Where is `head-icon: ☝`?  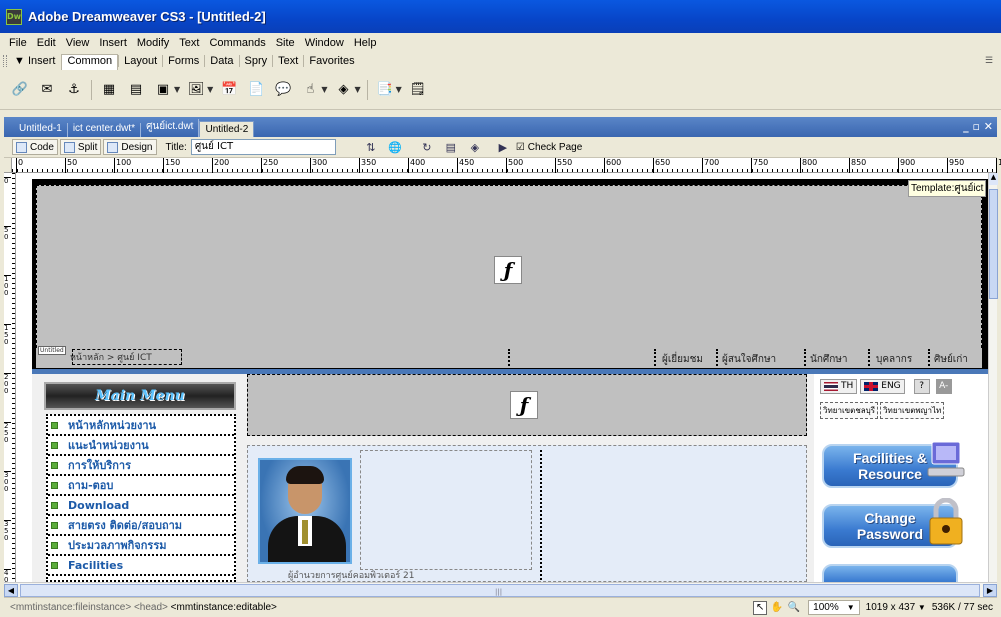
head-icon: ☝ is located at coordinates (310, 90).